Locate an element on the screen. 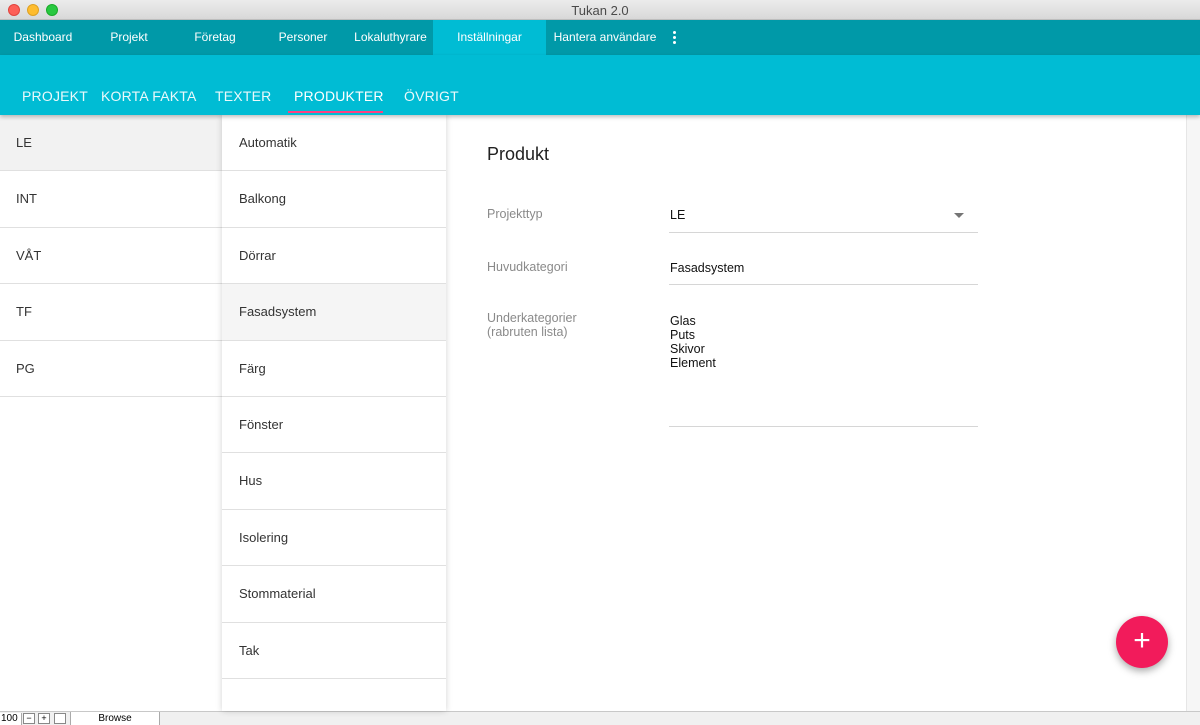 The height and width of the screenshot is (725, 1200). zoom-level: 100 is located at coordinates (11, 719).